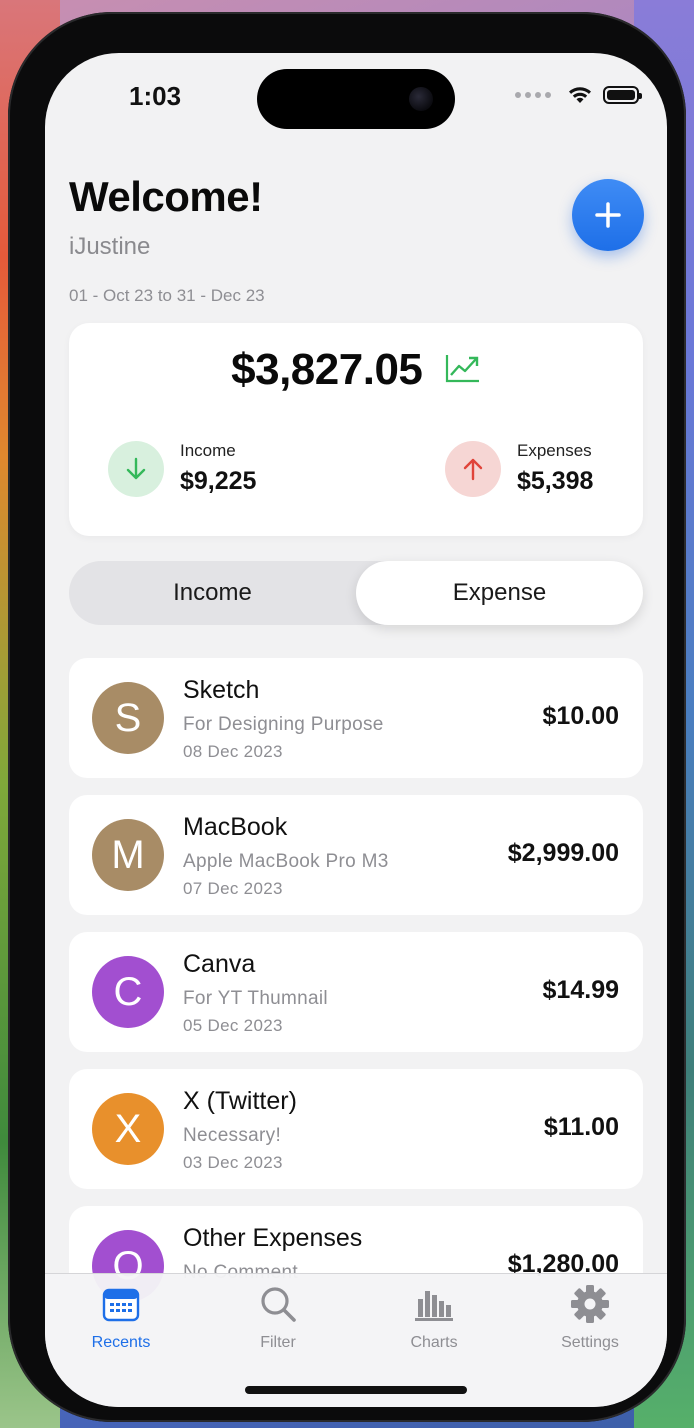  What do you see at coordinates (278, 1304) in the screenshot?
I see `search-icon` at bounding box center [278, 1304].